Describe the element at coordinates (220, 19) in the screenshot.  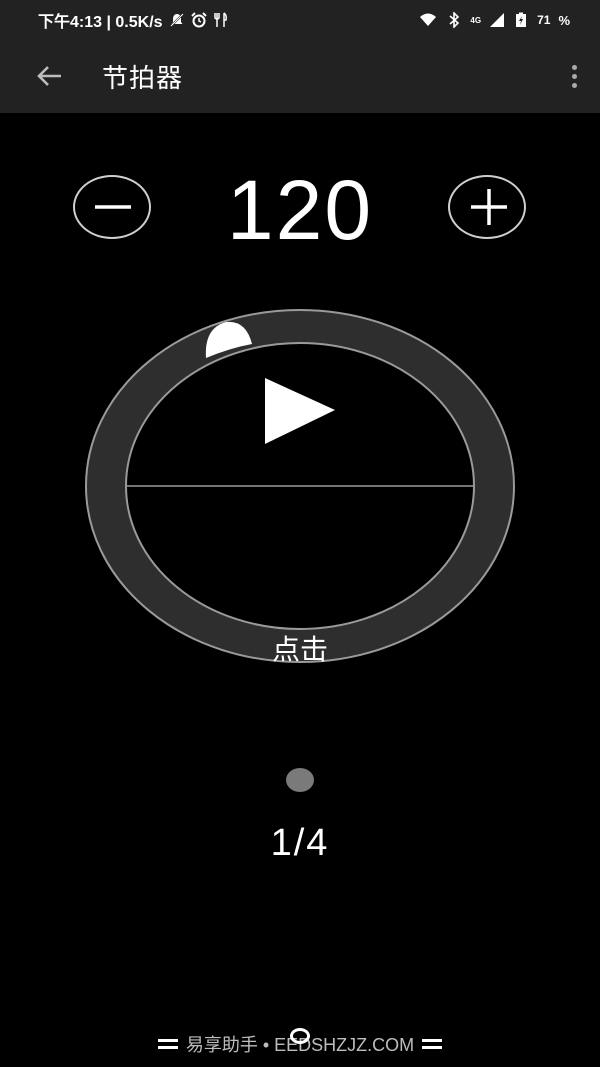
I see `restaurant-icon` at that location.